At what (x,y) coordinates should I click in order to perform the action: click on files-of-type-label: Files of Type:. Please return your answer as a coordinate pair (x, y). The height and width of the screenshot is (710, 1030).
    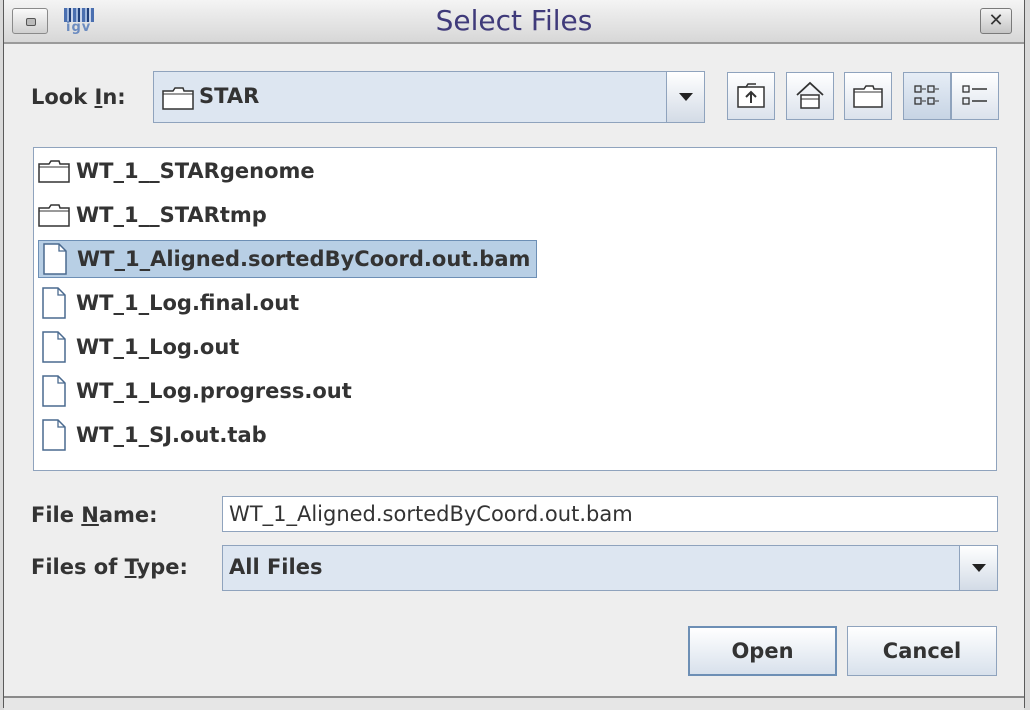
    Looking at the image, I should click on (109, 567).